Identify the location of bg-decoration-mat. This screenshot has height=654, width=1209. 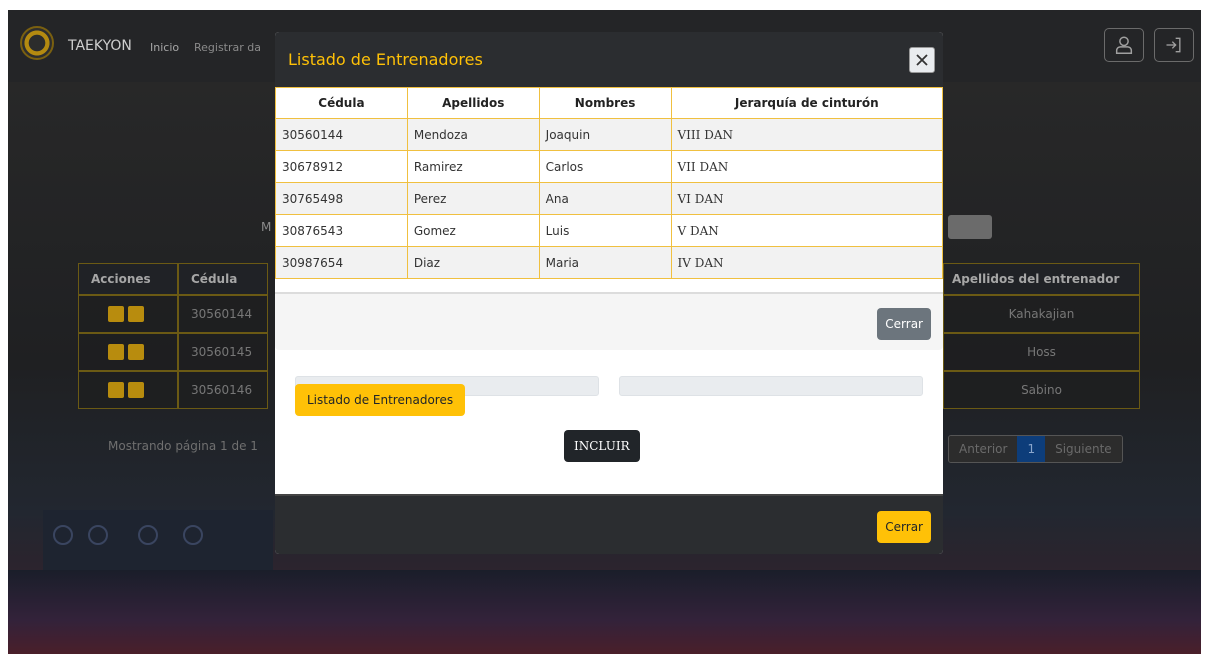
(604, 612).